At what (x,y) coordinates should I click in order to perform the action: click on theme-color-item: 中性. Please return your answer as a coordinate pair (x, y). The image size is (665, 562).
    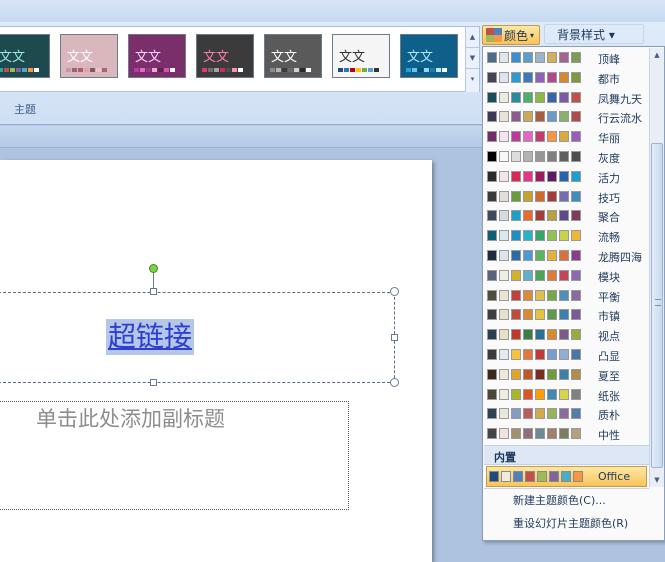
    Looking at the image, I should click on (566, 434).